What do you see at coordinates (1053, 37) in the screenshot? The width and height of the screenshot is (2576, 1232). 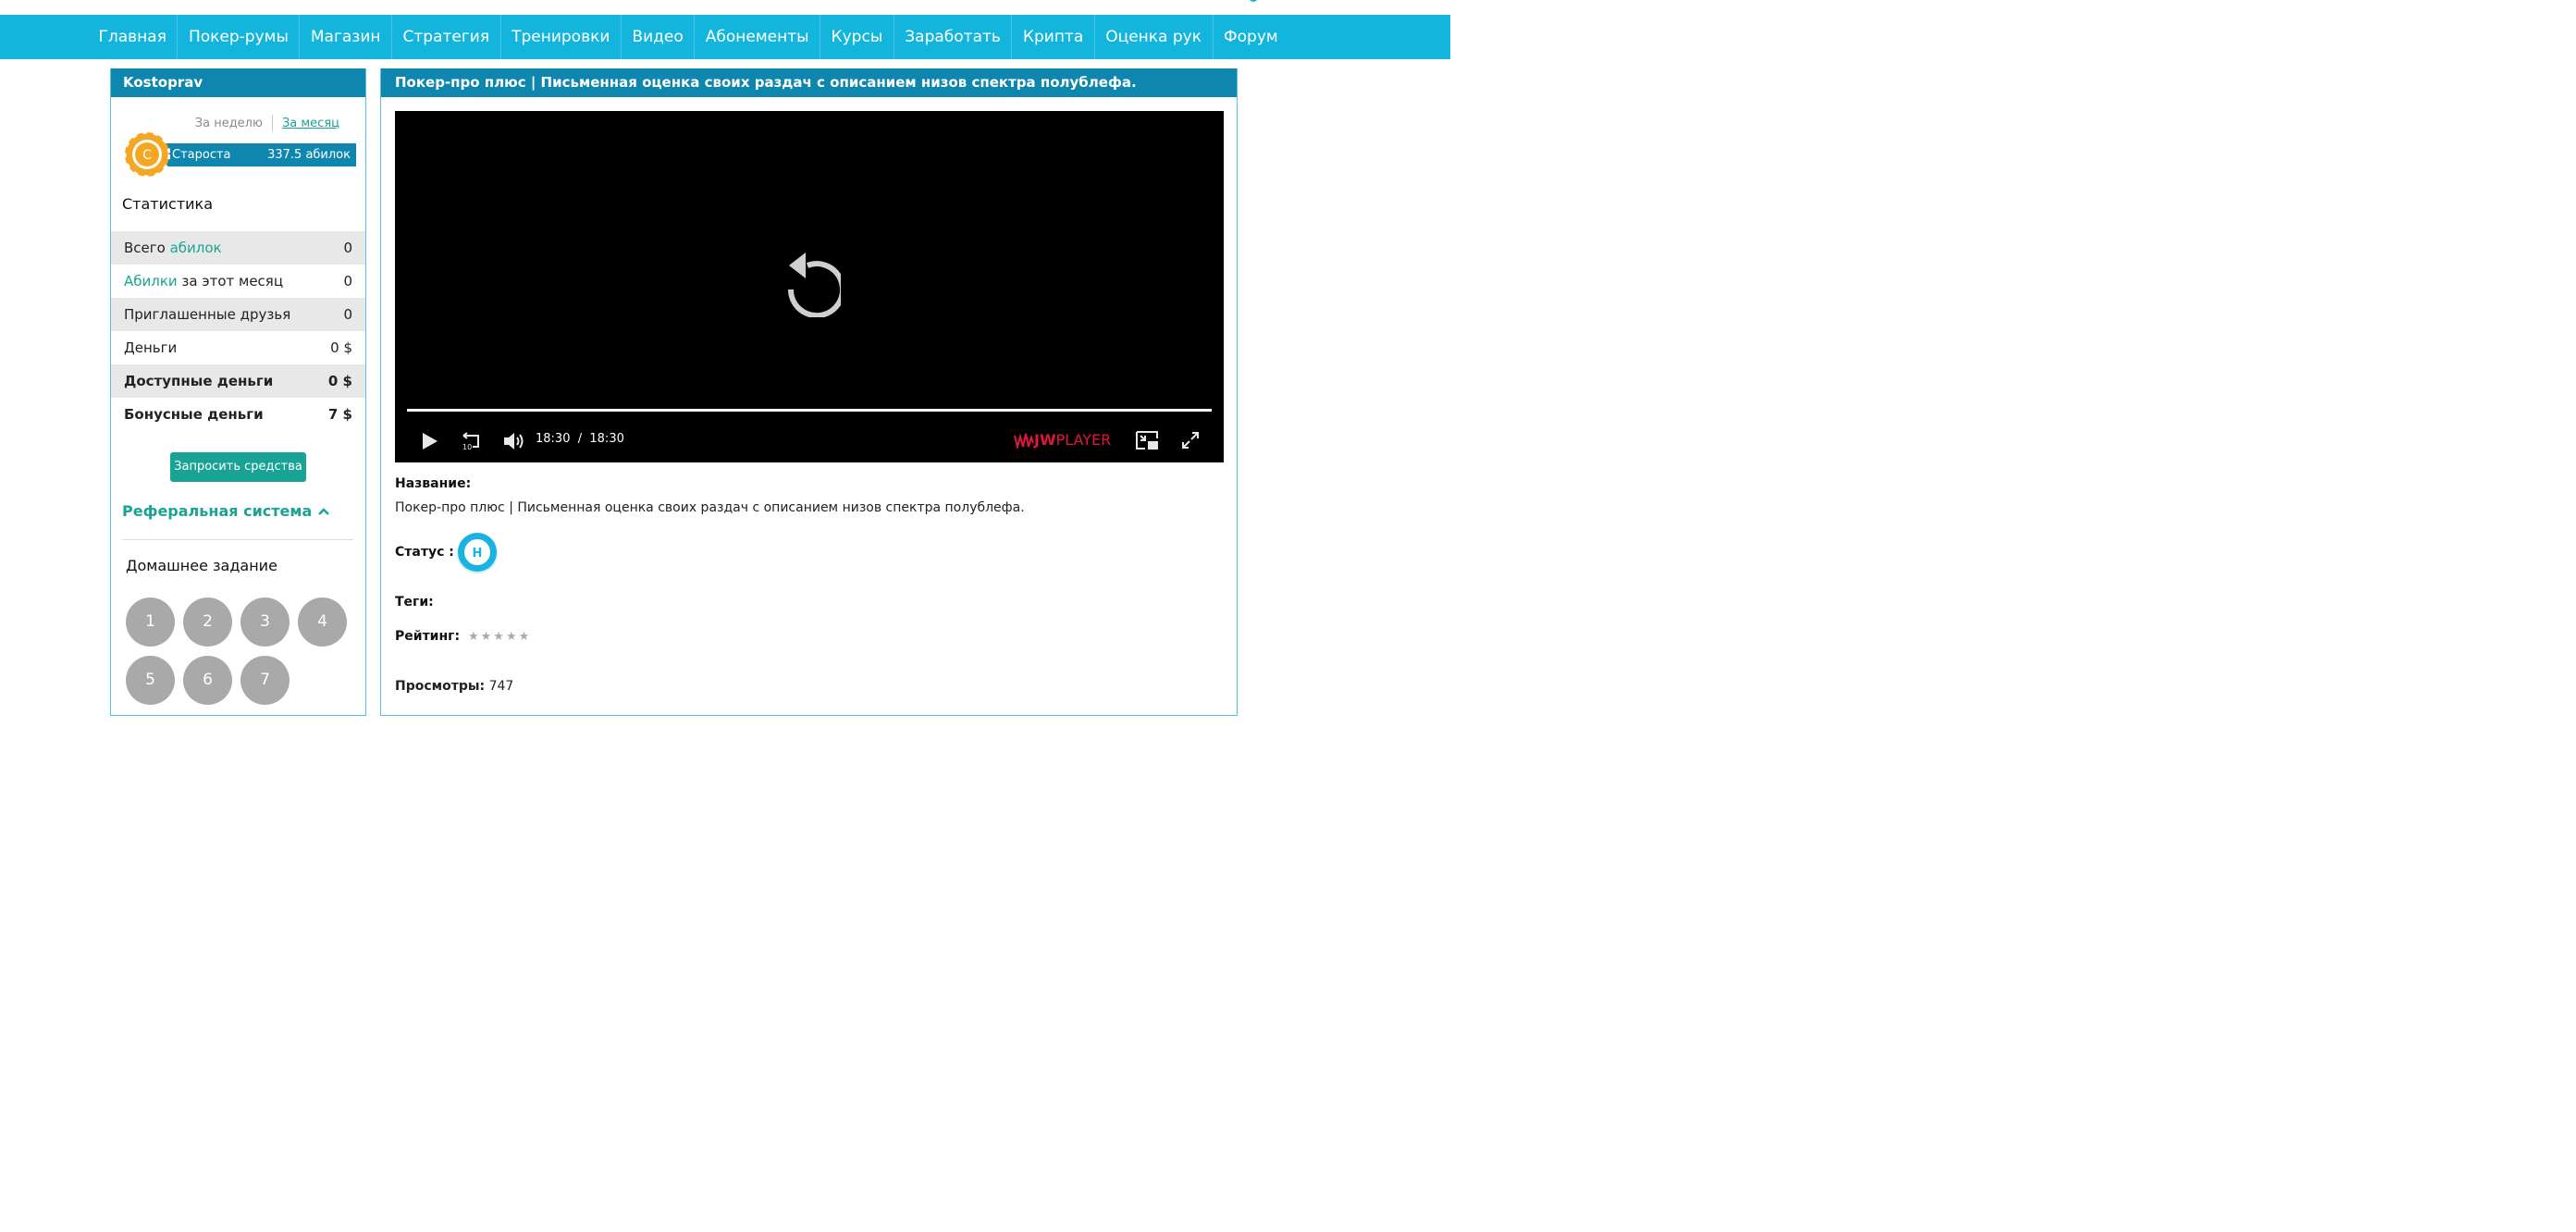 I see `nav-item-crypto: Крипта` at bounding box center [1053, 37].